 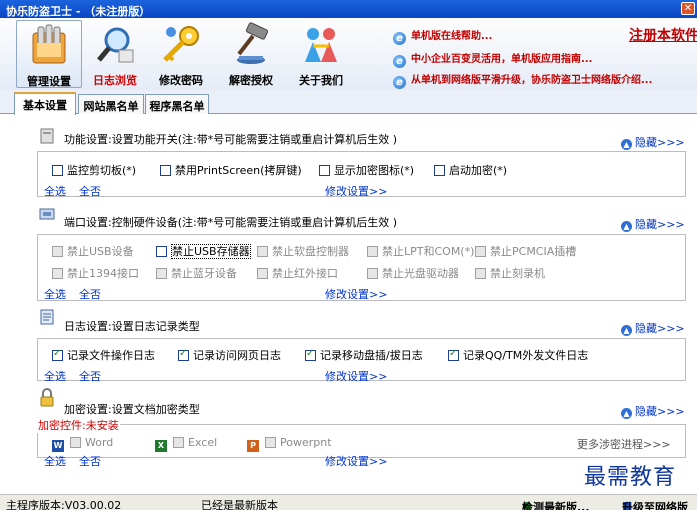 I want to click on register-link: 注册本软件, so click(x=663, y=35).